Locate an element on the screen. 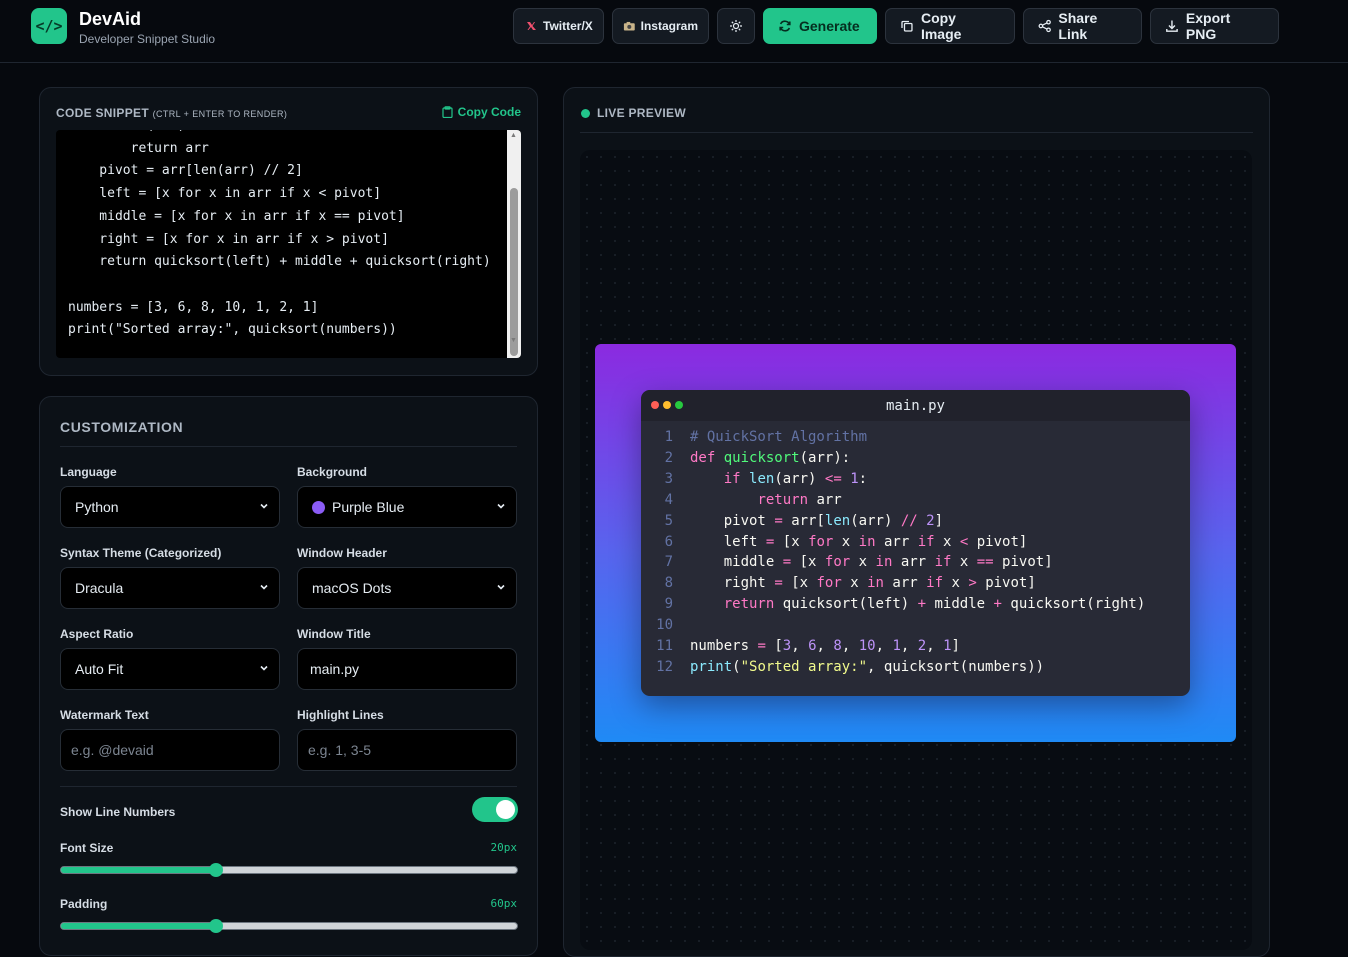 Image resolution: width=1348 pixels, height=957 pixels. copy-code-label: Copy Code is located at coordinates (489, 112).